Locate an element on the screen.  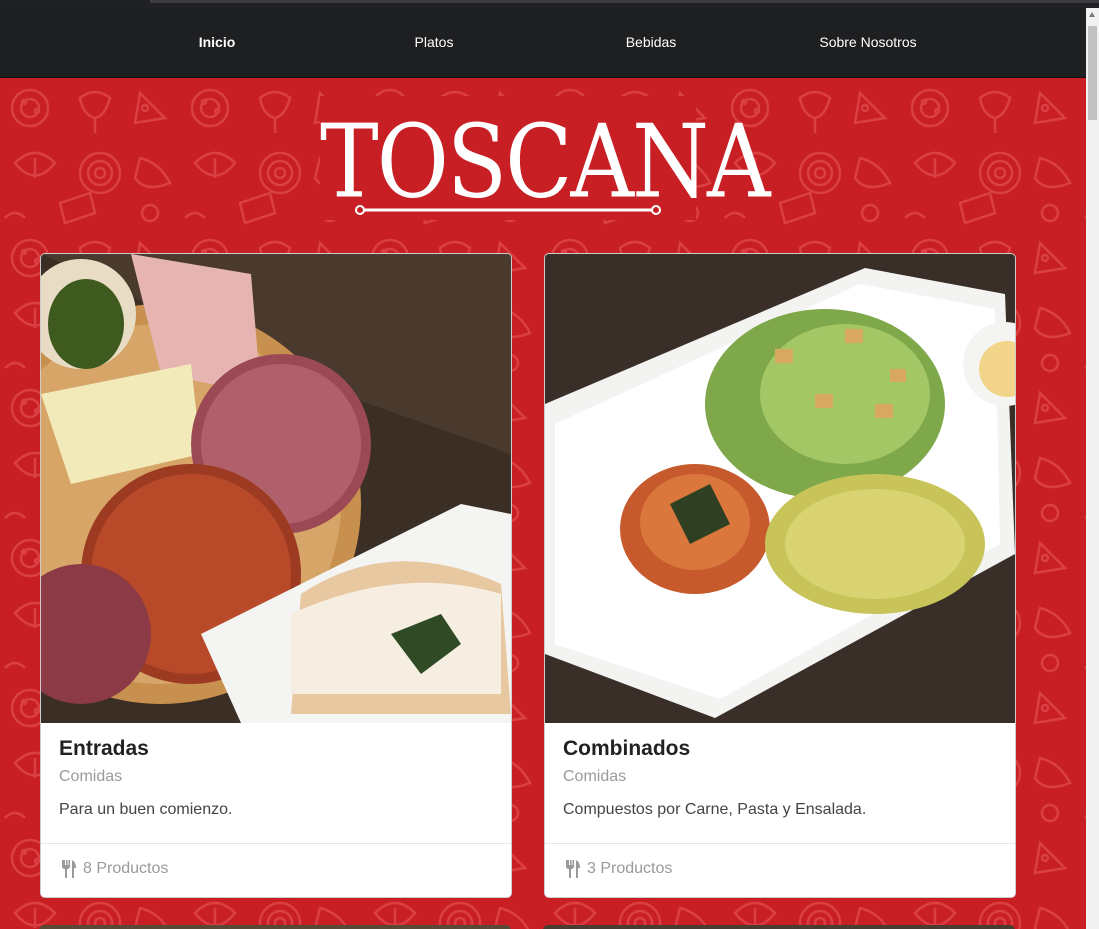
nav-link-platos: Platos is located at coordinates (434, 42).